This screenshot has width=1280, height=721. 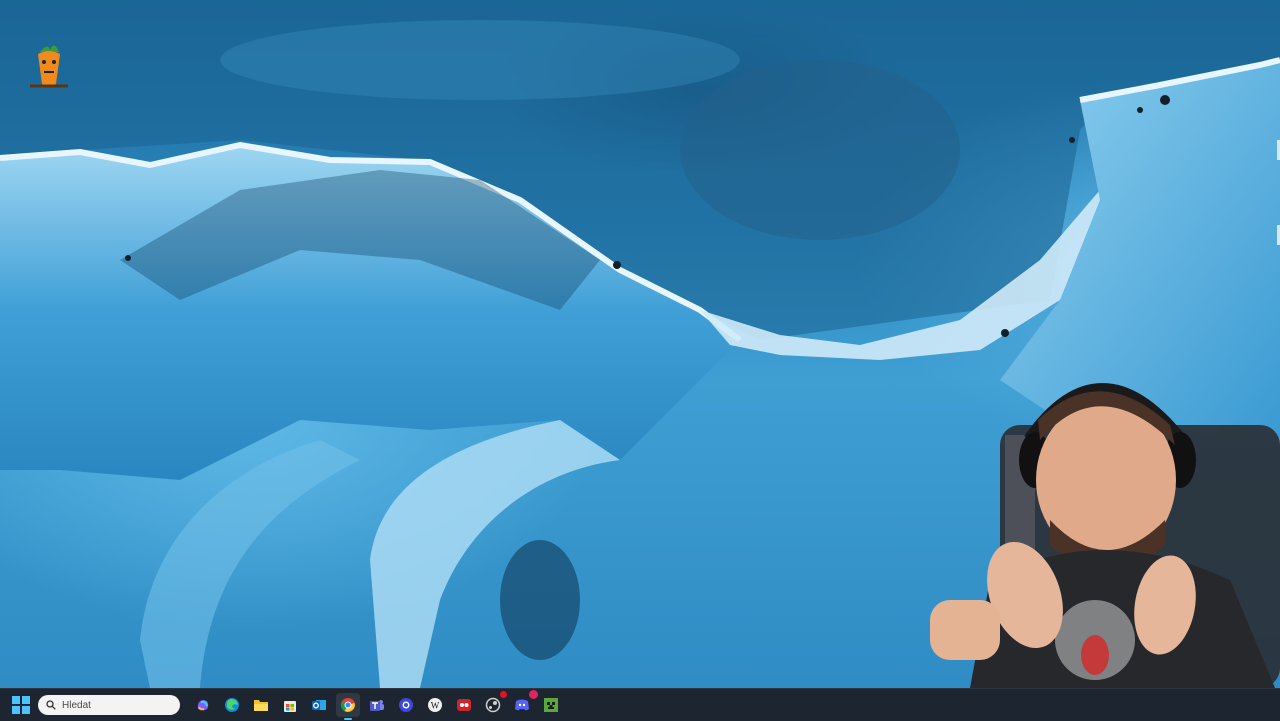 I want to click on microsoft-store-icon, so click(x=290, y=705).